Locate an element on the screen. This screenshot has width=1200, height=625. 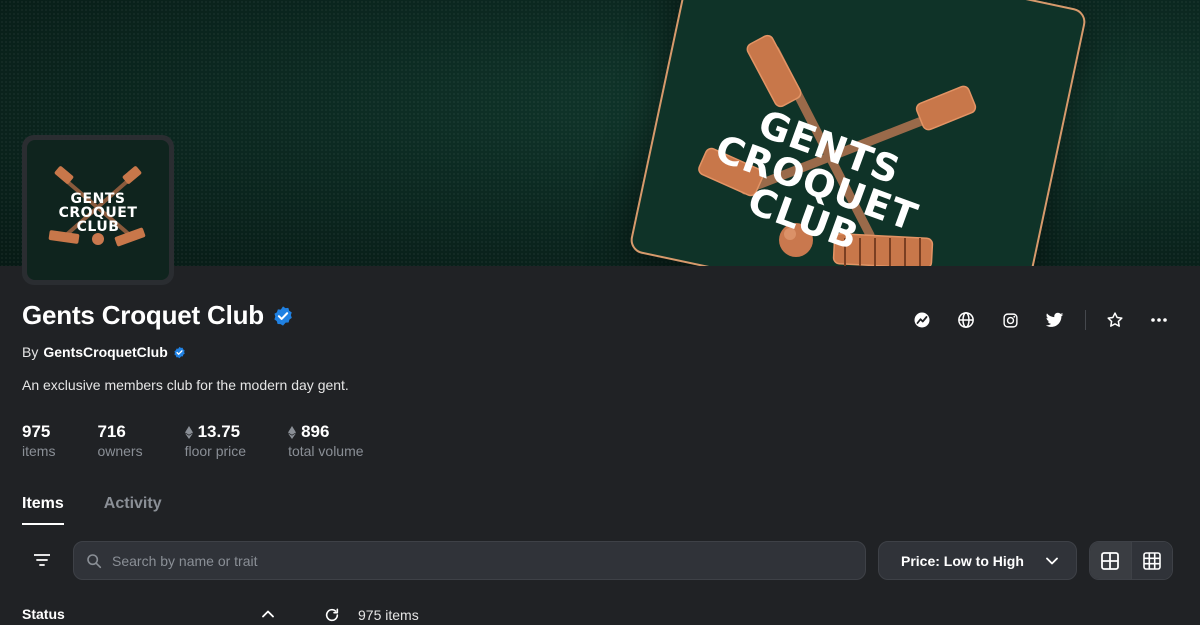
twitter-icon is located at coordinates (1054, 319).